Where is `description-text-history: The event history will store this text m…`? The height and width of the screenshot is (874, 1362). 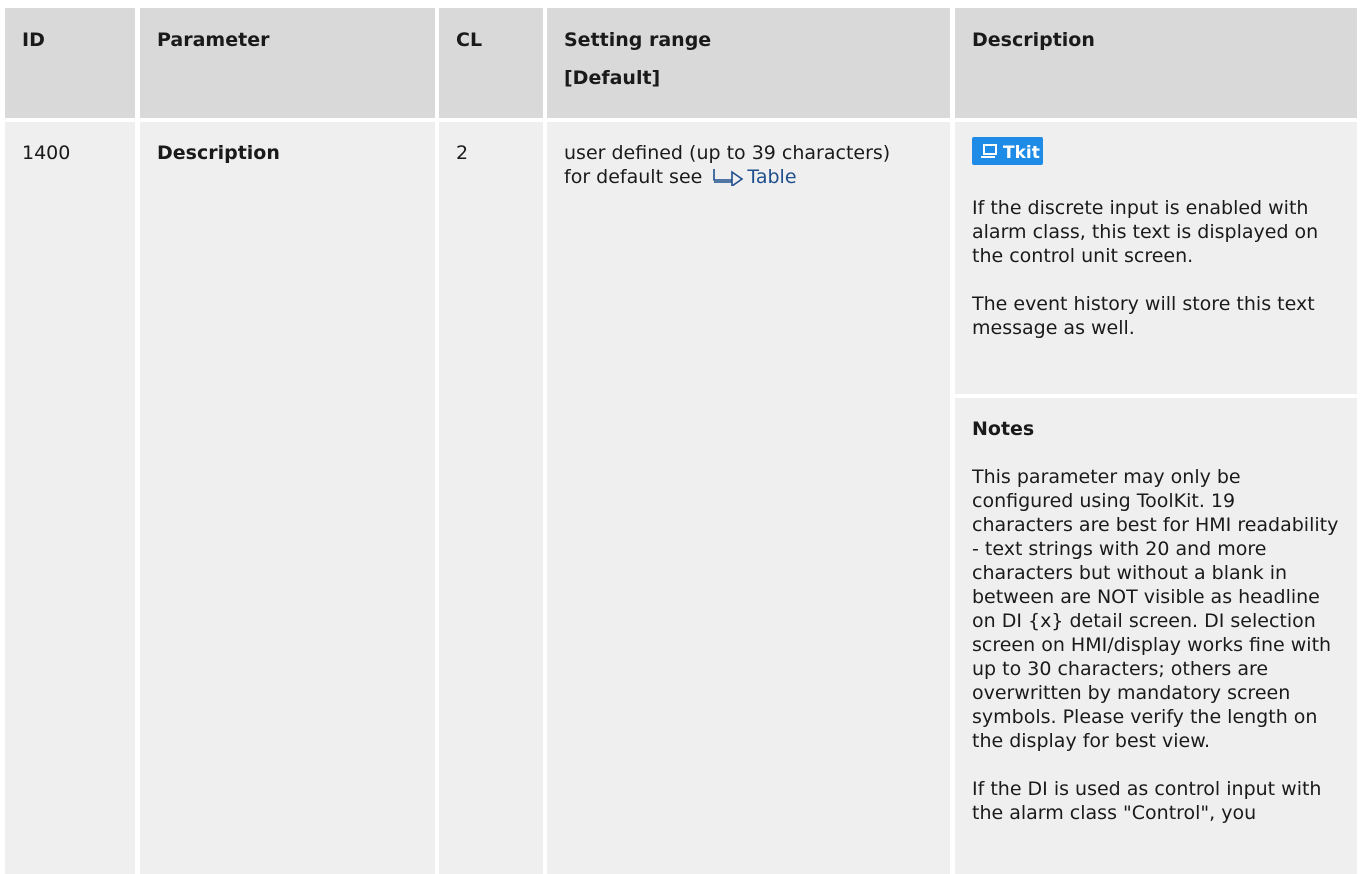 description-text-history: The event history will store this text m… is located at coordinates (1143, 316).